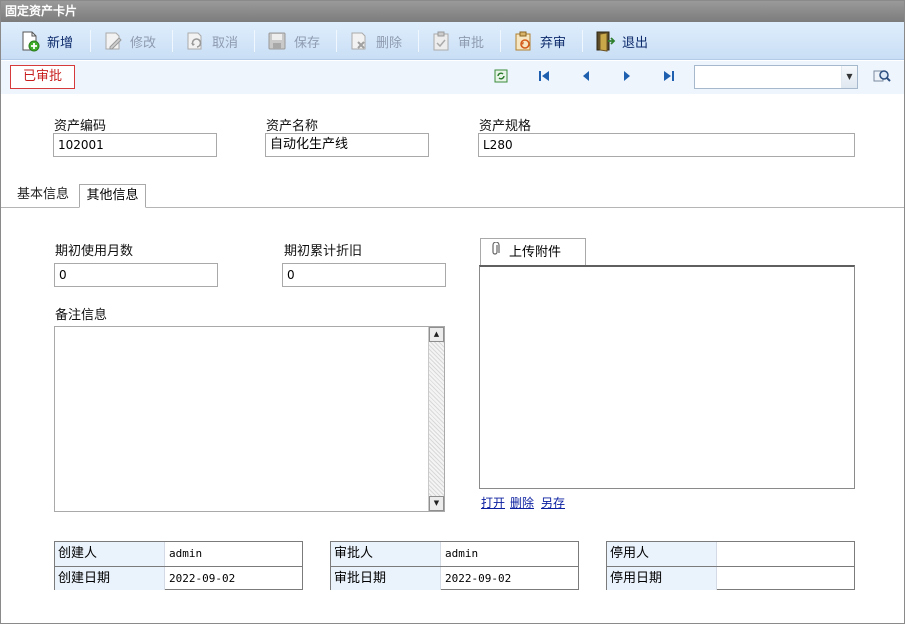 This screenshot has width=905, height=624. I want to click on record-navigation-bar: 已审批 ▼, so click(452, 77).